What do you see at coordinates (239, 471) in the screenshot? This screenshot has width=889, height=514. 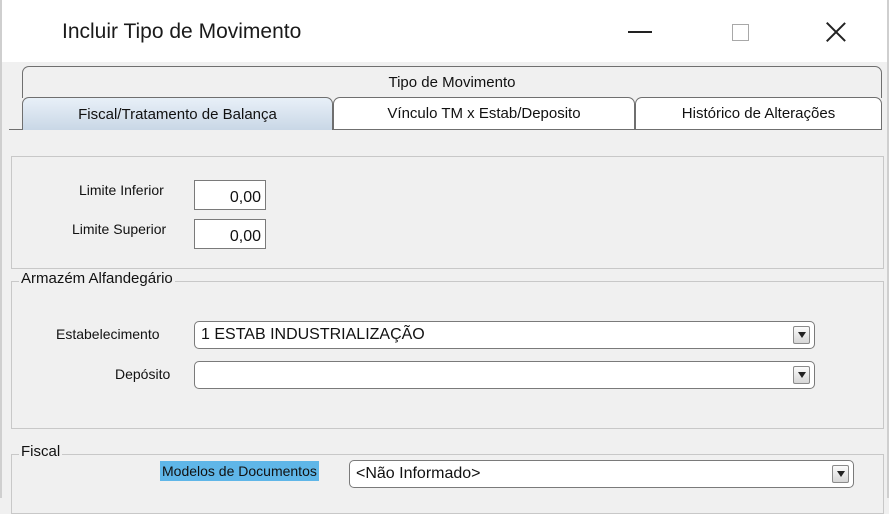 I see `modelos-documentos-label: Modelos de Documentos` at bounding box center [239, 471].